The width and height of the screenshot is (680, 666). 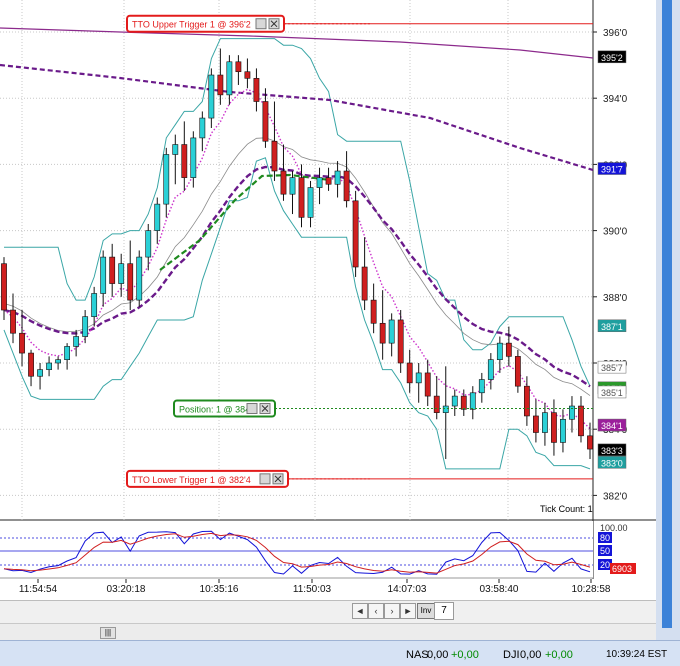 I want to click on indicator-tag-label: 80, so click(x=605, y=538).